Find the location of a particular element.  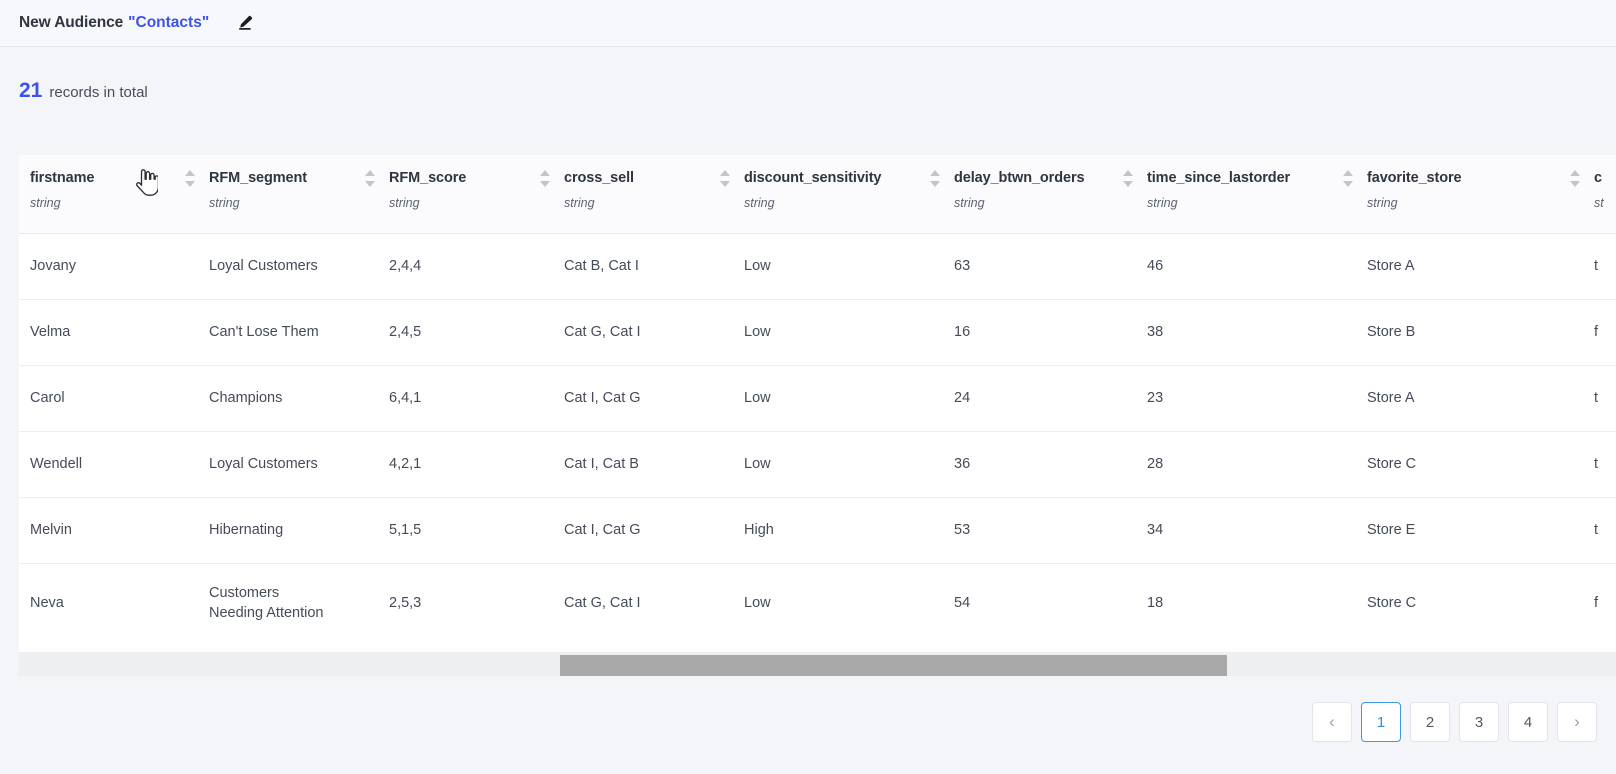

cell-delay-btwn-orders: 24 is located at coordinates (1050, 398).